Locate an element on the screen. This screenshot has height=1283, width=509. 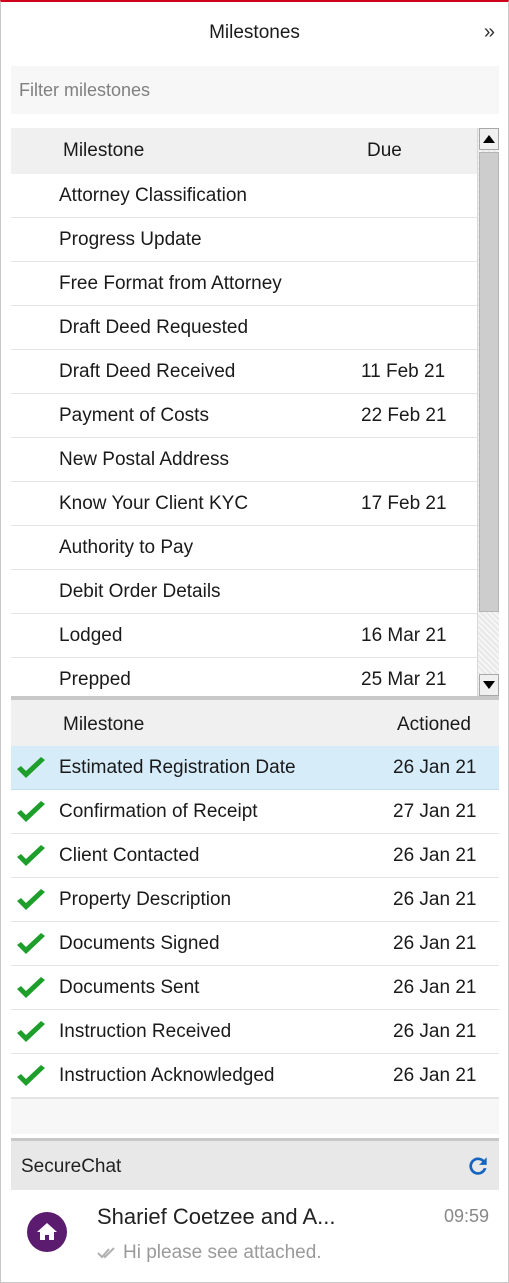
double-chevron-right-icon: » is located at coordinates (489, 32).